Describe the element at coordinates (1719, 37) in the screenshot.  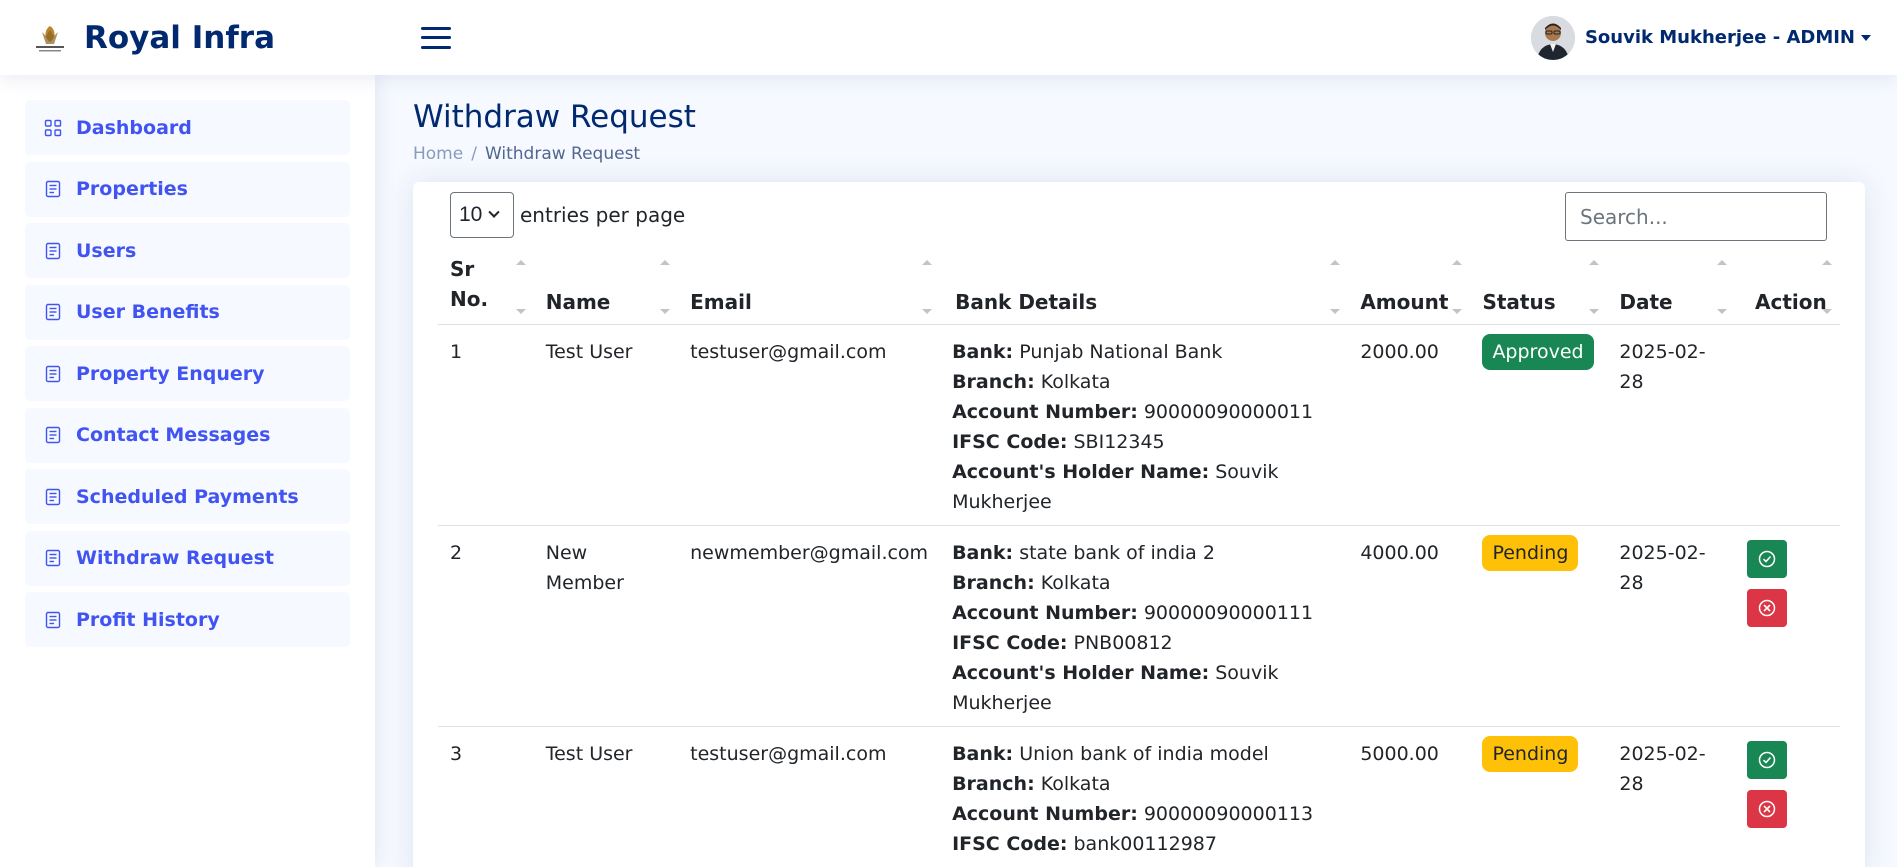
I see `profile-name: Souvik Mukherjee - ADMIN` at that location.